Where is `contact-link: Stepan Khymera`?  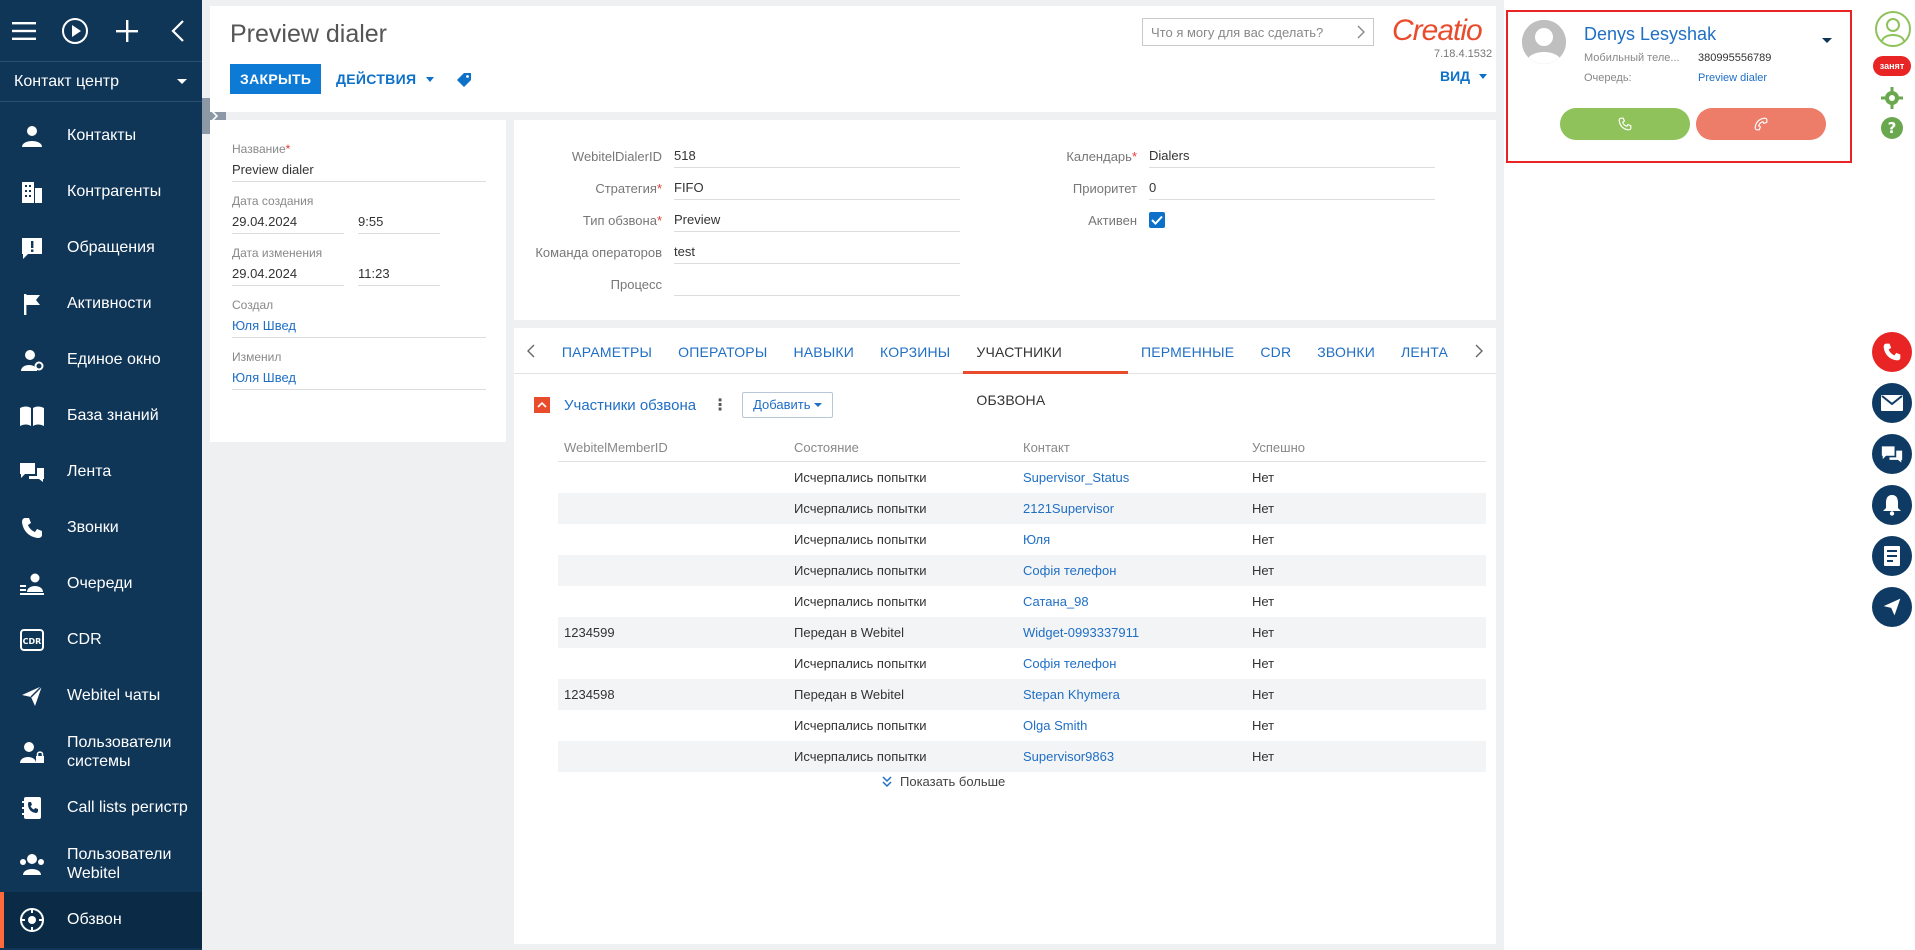
contact-link: Stepan Khymera is located at coordinates (1071, 694).